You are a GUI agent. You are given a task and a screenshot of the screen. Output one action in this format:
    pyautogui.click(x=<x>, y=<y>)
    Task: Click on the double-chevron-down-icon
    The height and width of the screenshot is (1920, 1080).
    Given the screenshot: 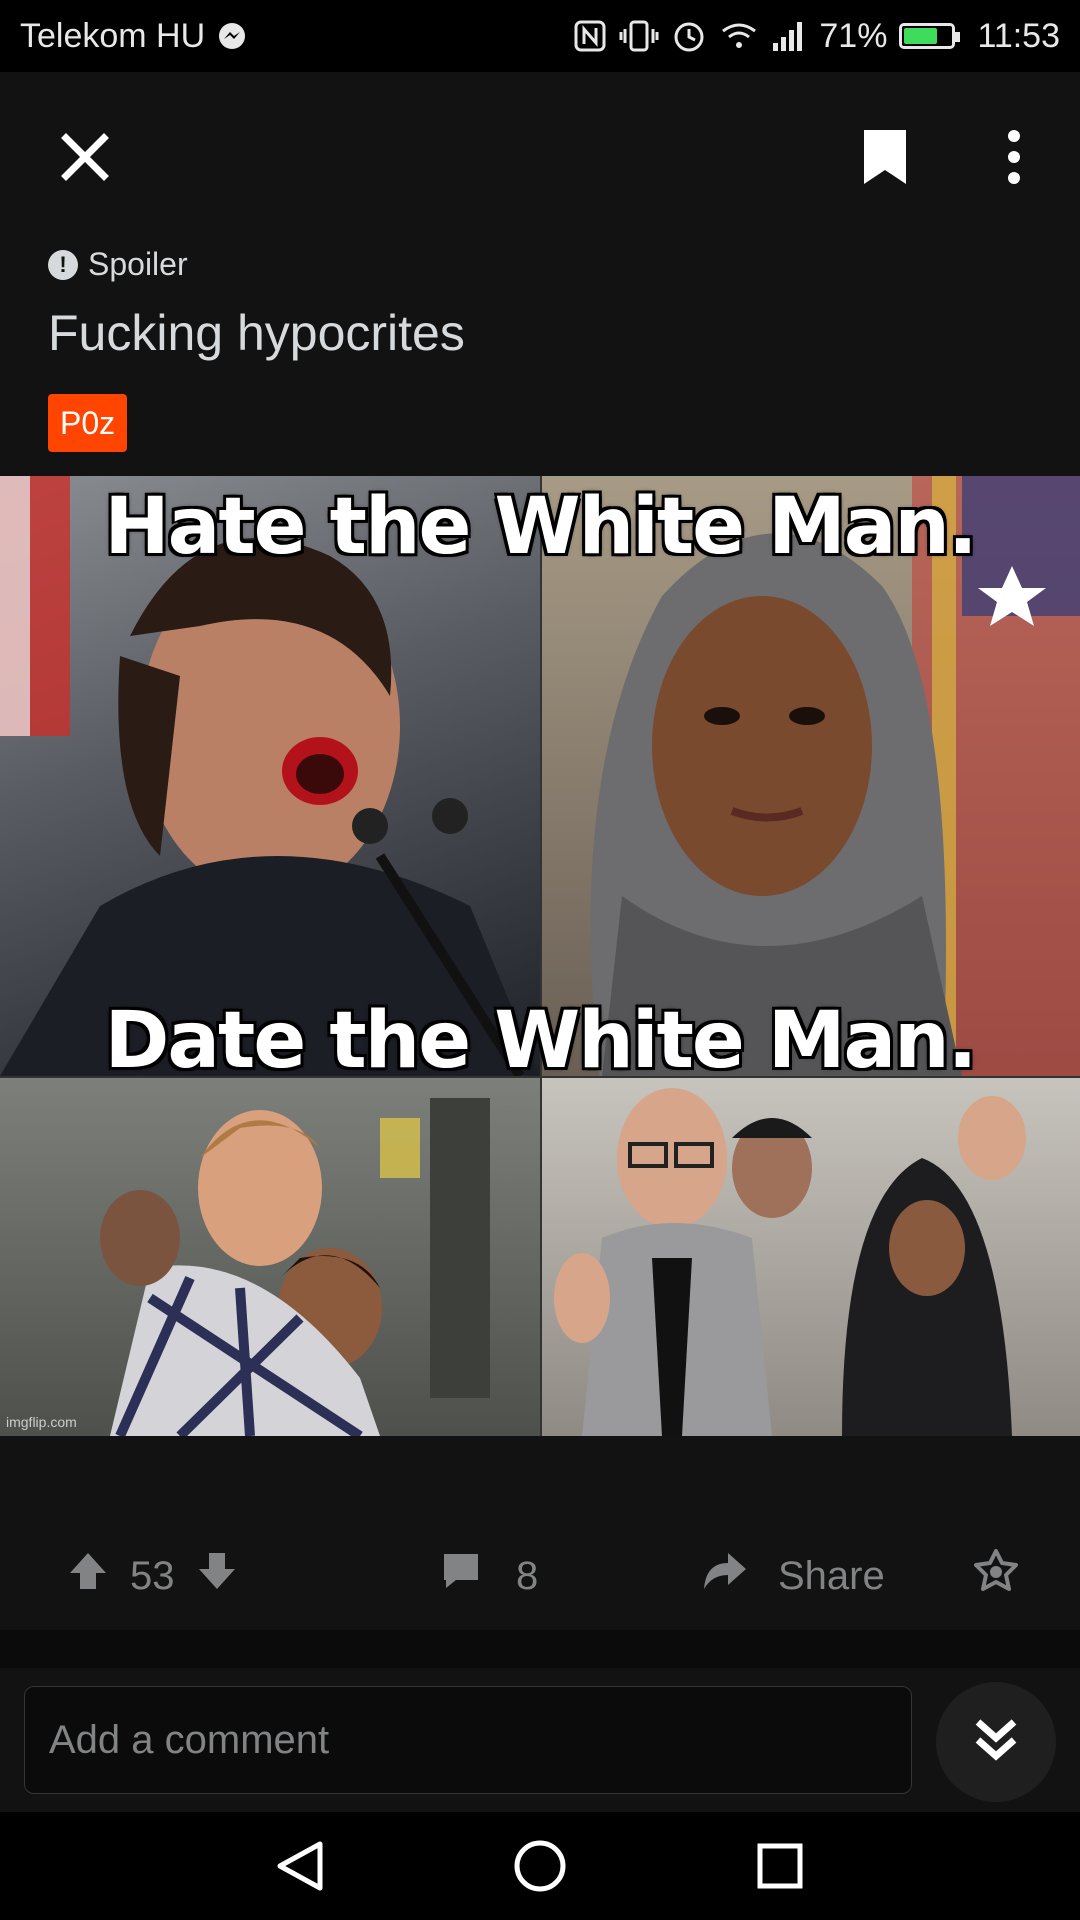 What is the action you would take?
    pyautogui.click(x=996, y=1742)
    